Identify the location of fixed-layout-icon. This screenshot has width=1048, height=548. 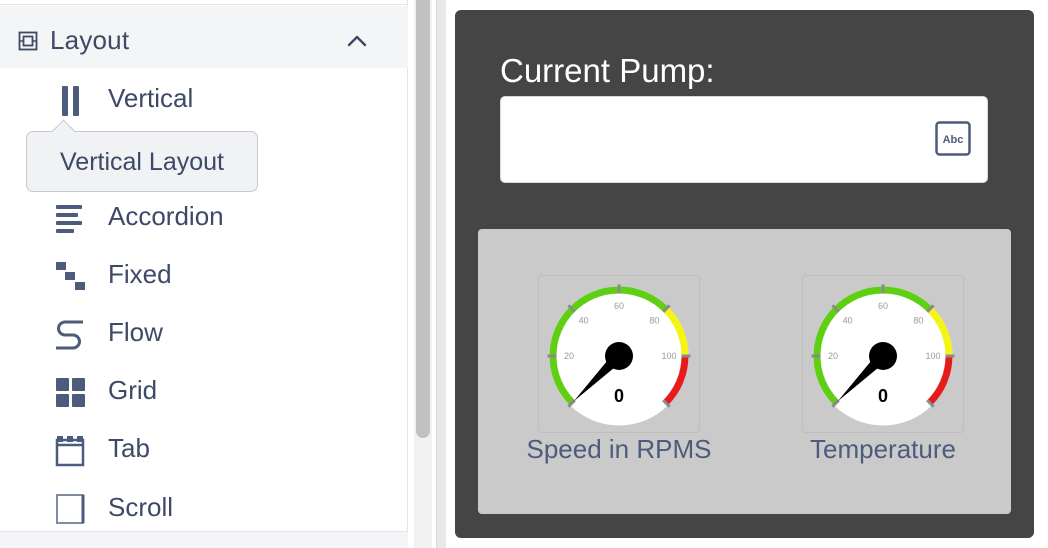
(70, 276).